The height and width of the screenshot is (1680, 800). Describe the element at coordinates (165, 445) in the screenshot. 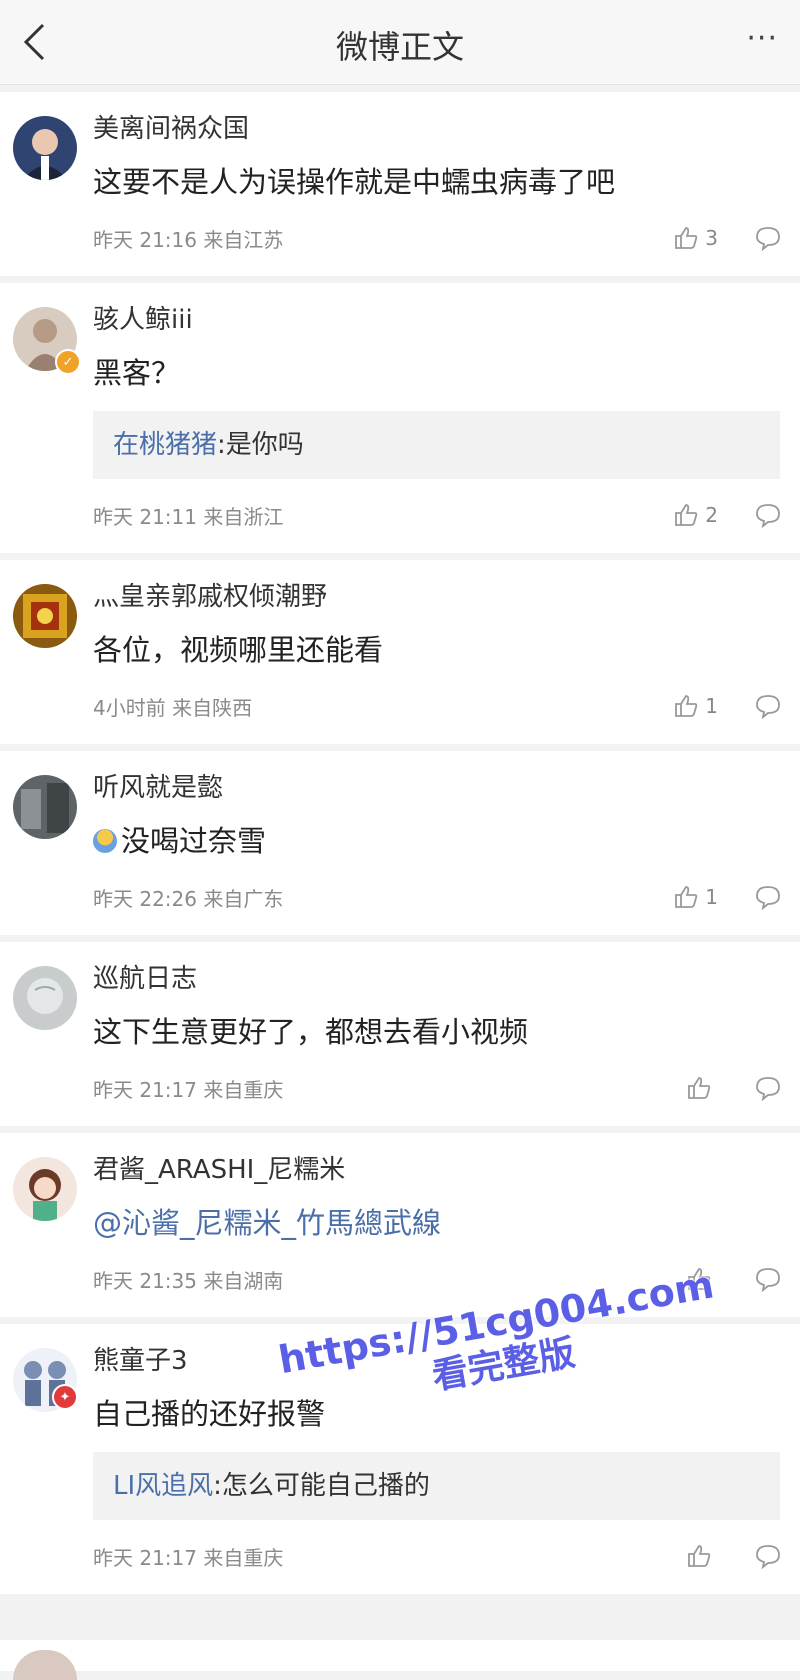

I see `reply-username: 在桃猪猪` at that location.